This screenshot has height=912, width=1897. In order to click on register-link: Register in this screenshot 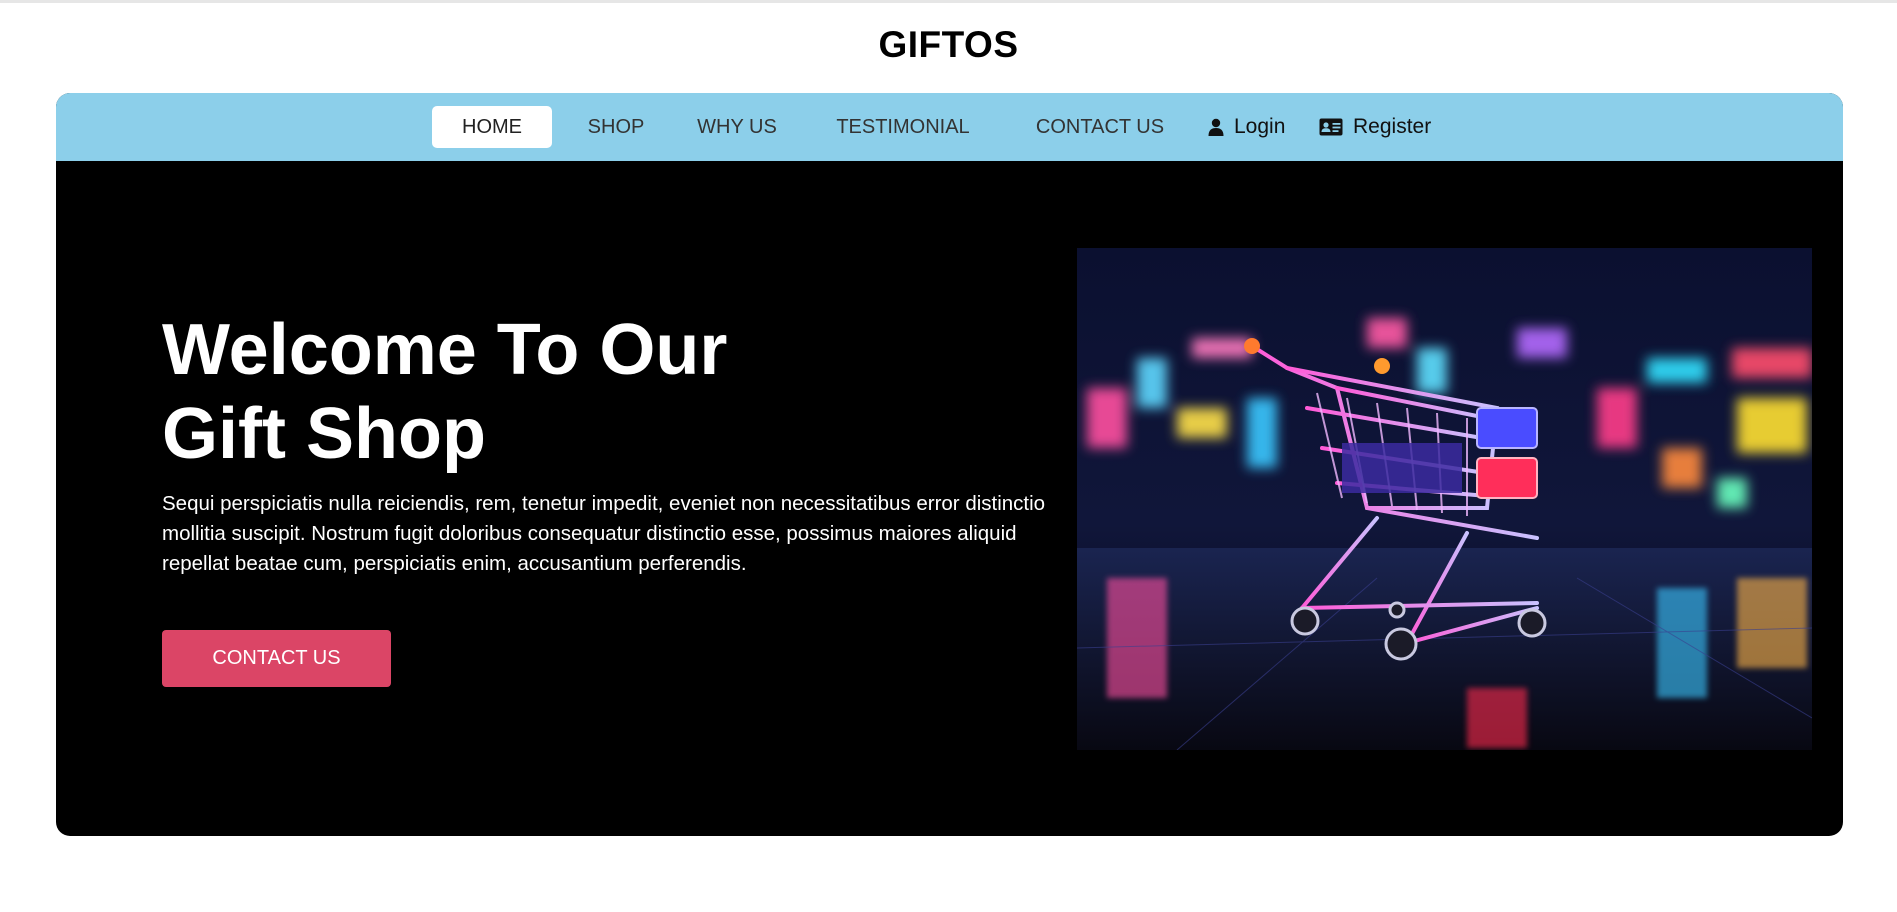, I will do `click(1375, 127)`.